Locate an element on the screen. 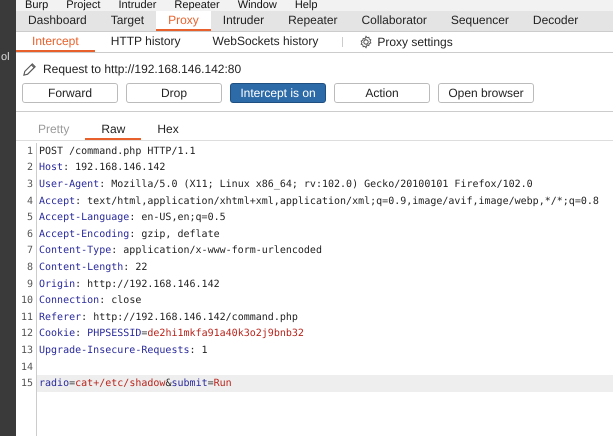  code-line: Referer: http://192.168.146.142/command.php is located at coordinates (168, 317).